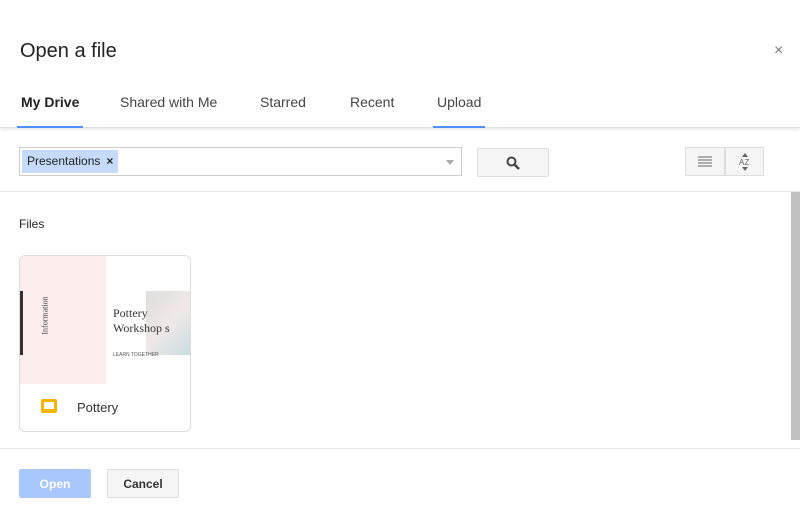 The width and height of the screenshot is (800, 518). Describe the element at coordinates (240, 161) in the screenshot. I see `search-input: Presentations ×` at that location.